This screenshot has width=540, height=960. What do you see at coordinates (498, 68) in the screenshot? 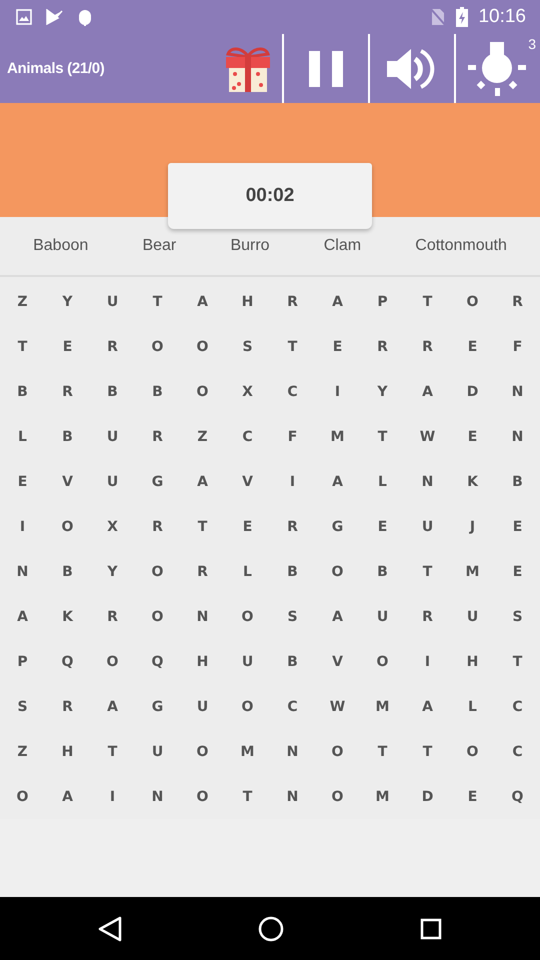
I see `hint-button: 3` at bounding box center [498, 68].